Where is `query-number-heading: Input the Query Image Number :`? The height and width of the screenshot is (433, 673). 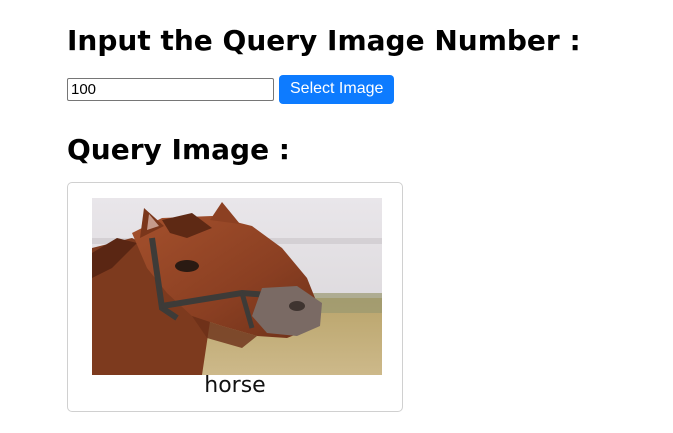 query-number-heading: Input the Query Image Number : is located at coordinates (324, 40).